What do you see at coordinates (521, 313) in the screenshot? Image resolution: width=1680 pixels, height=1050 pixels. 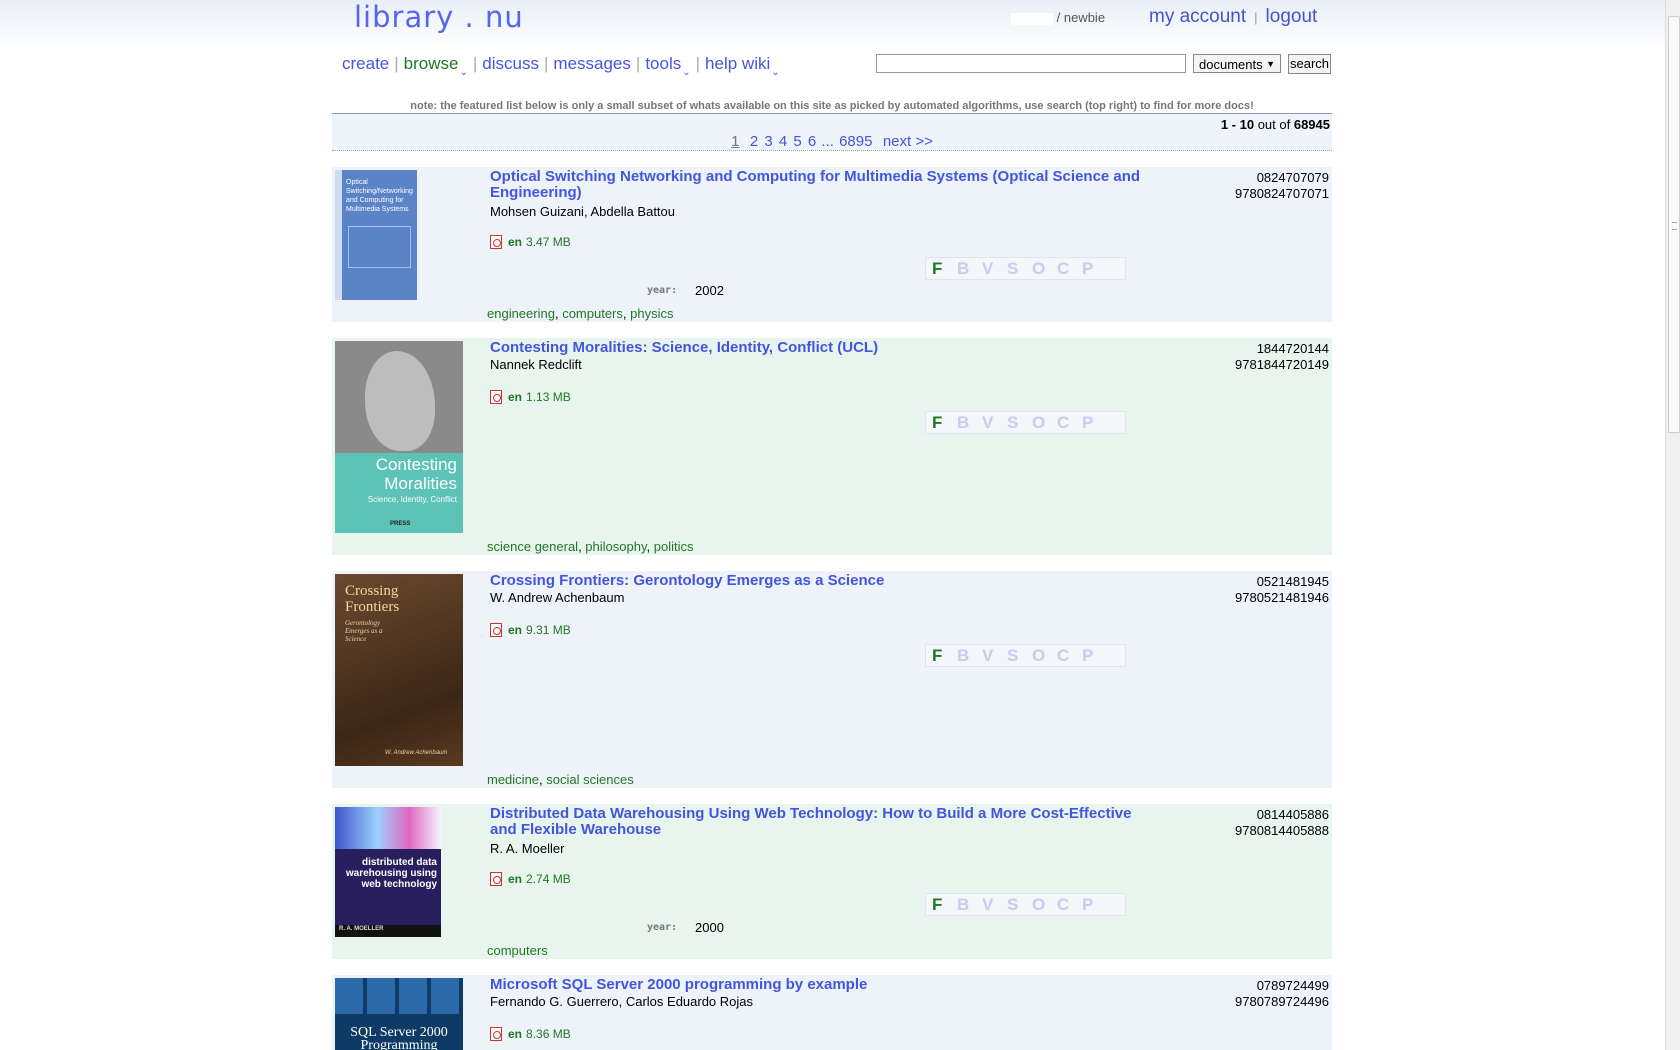 I see `tag-link: engineering` at bounding box center [521, 313].